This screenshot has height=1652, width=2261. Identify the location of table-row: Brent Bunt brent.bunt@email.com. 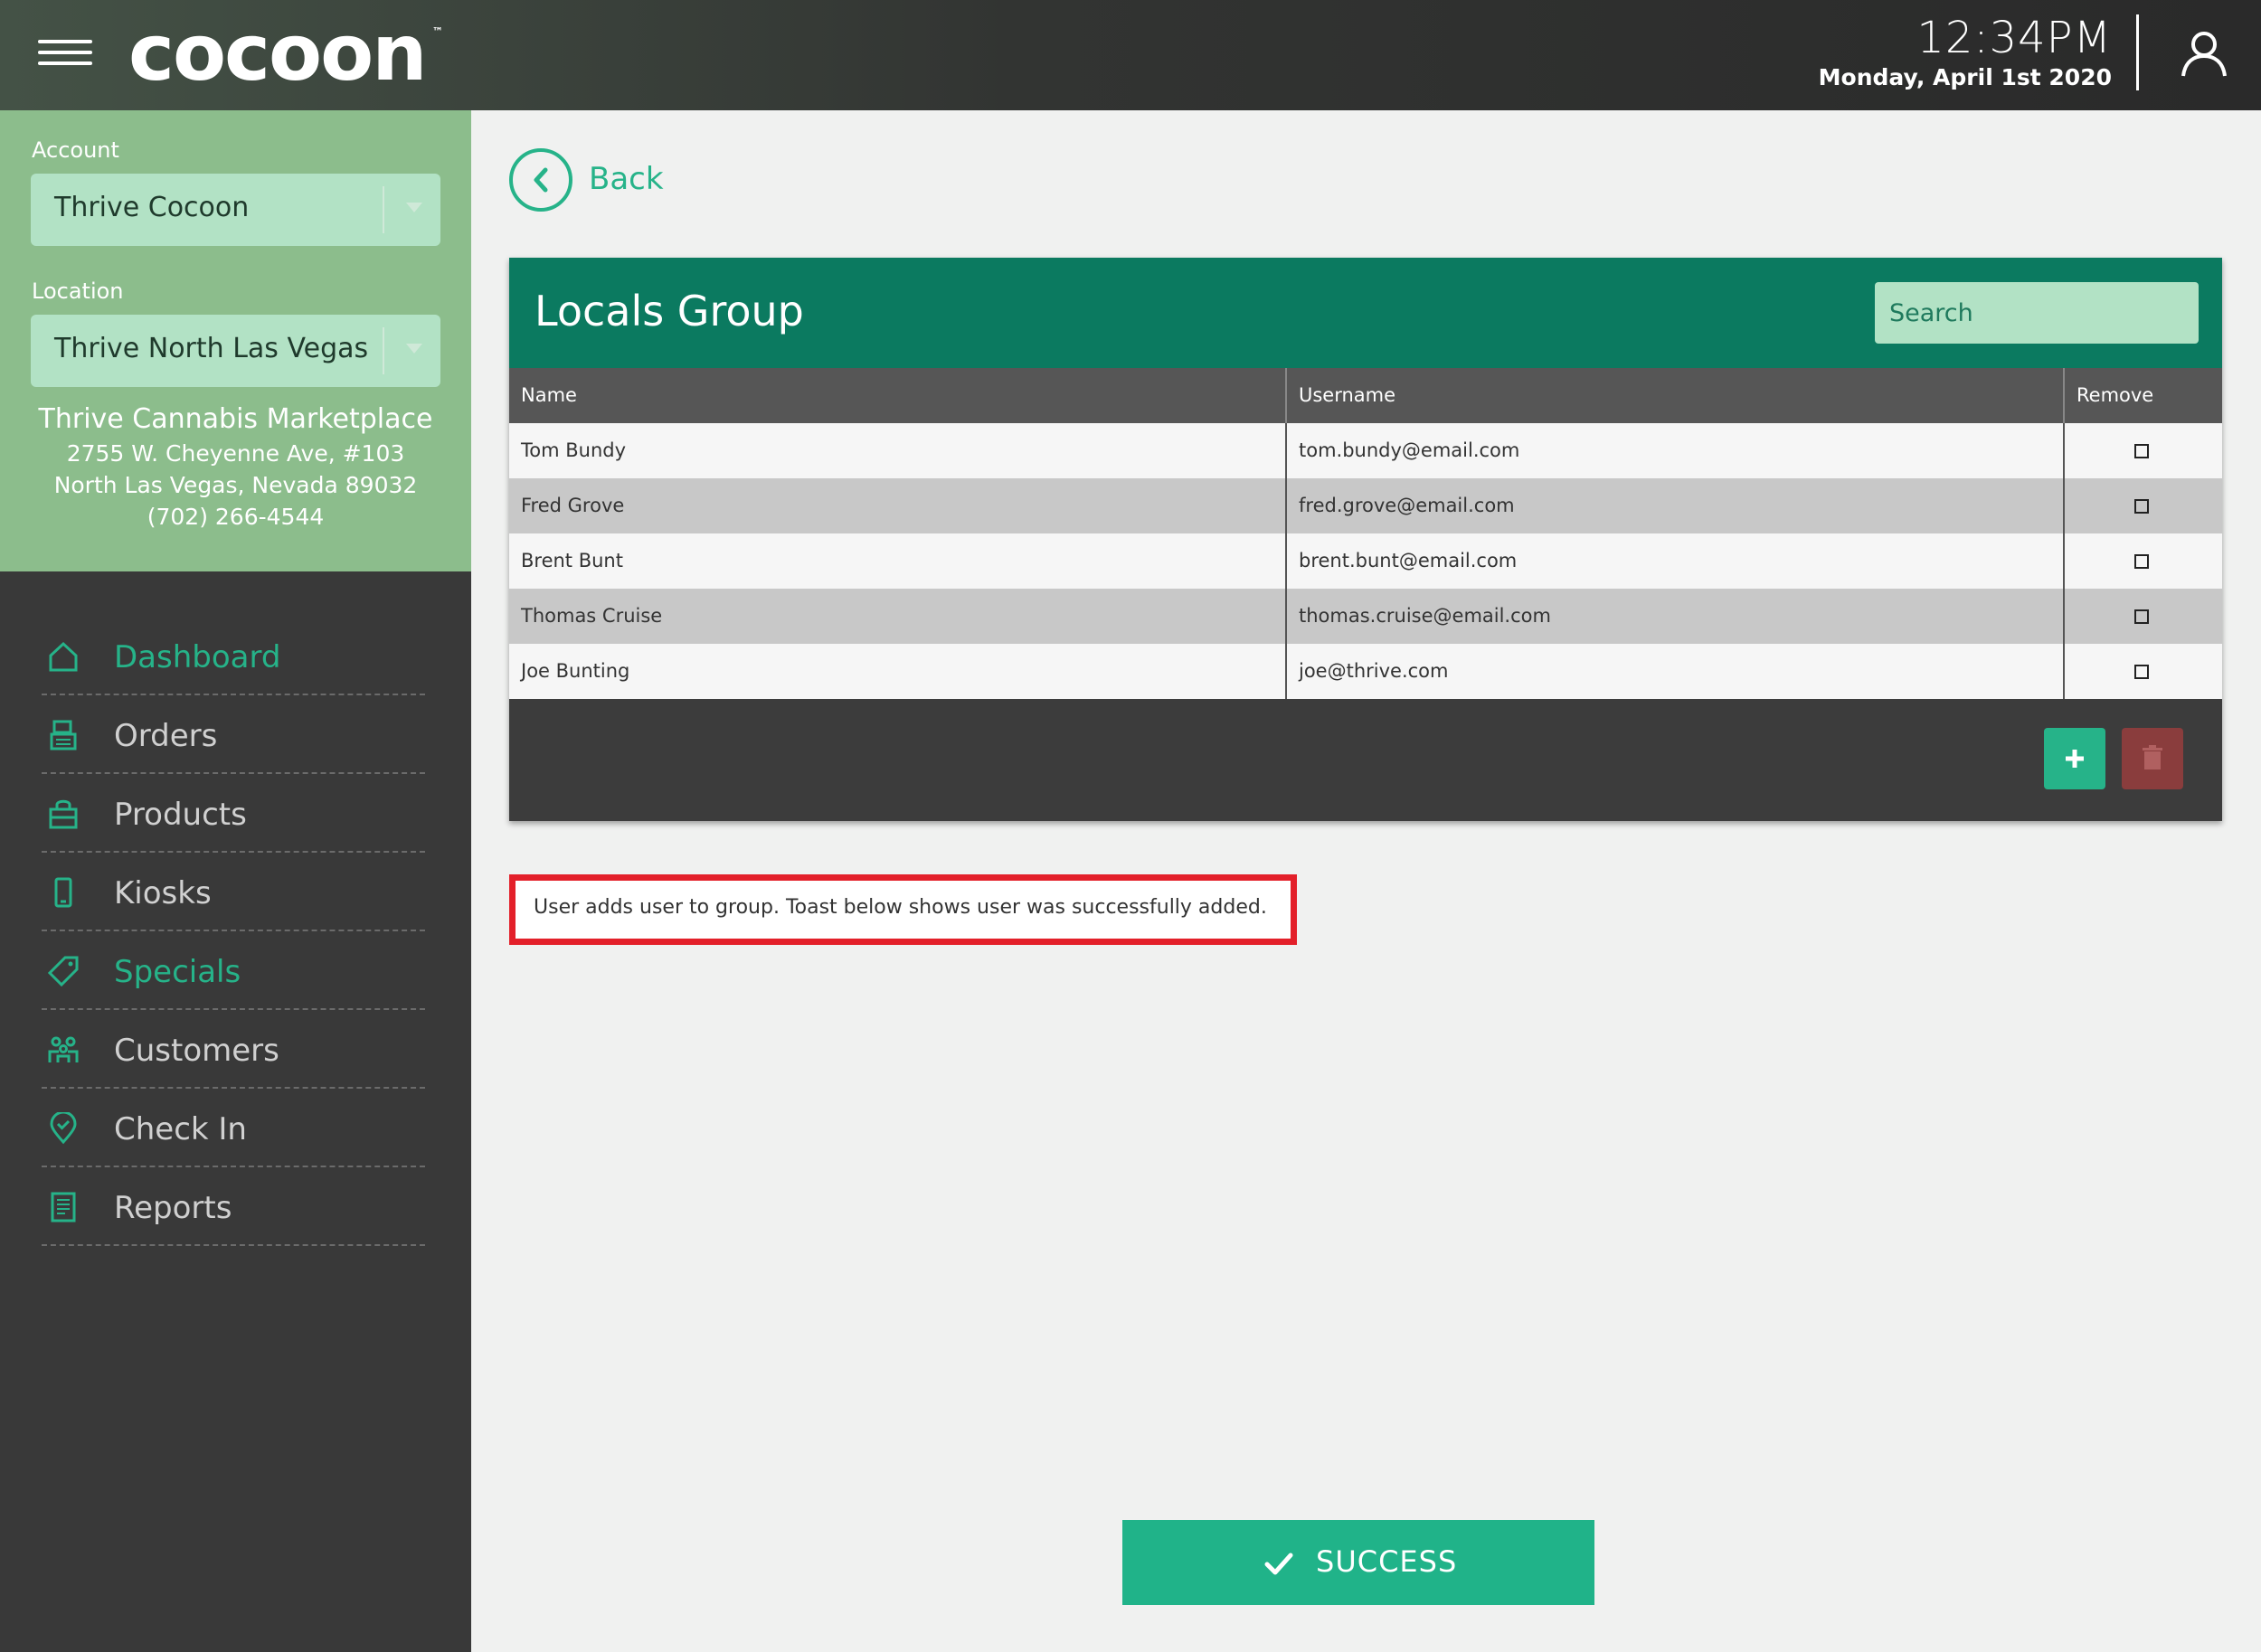
(1365, 561).